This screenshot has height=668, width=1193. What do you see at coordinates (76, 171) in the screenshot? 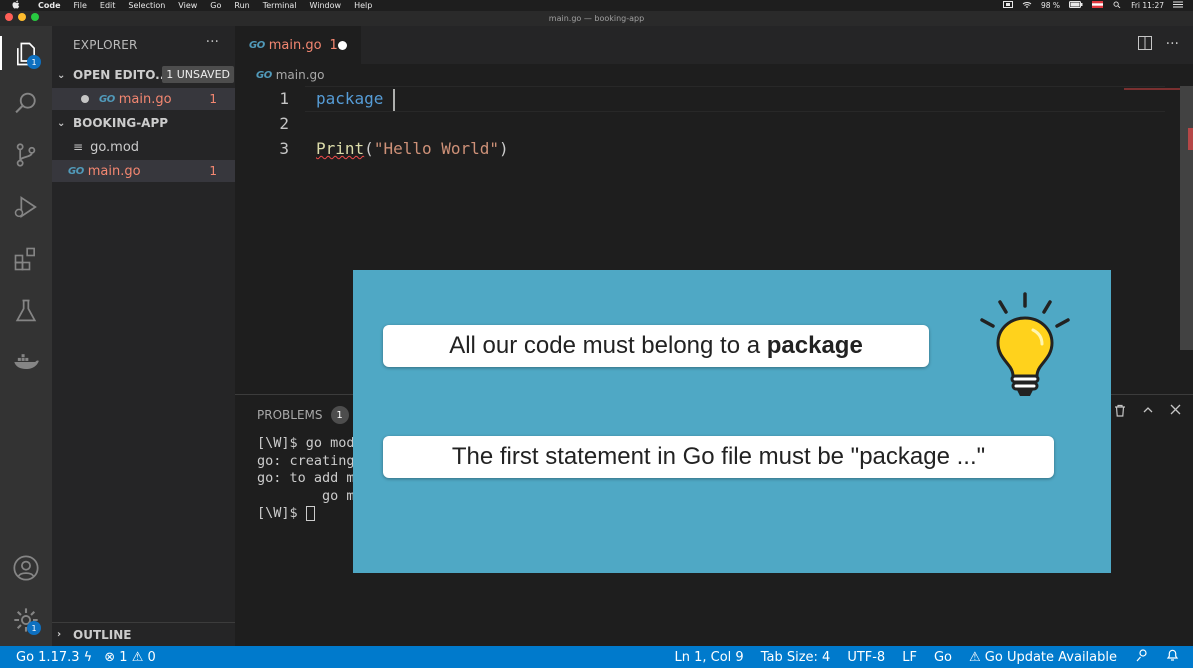
I see `go-file-icon: GO` at bounding box center [76, 171].